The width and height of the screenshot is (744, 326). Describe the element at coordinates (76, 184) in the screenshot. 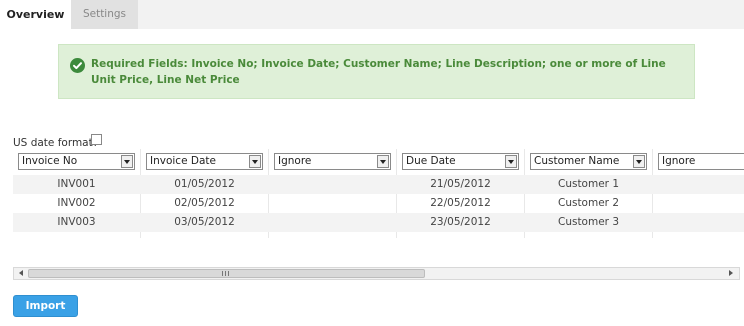

I see `cell-invoice-no: INV001` at that location.